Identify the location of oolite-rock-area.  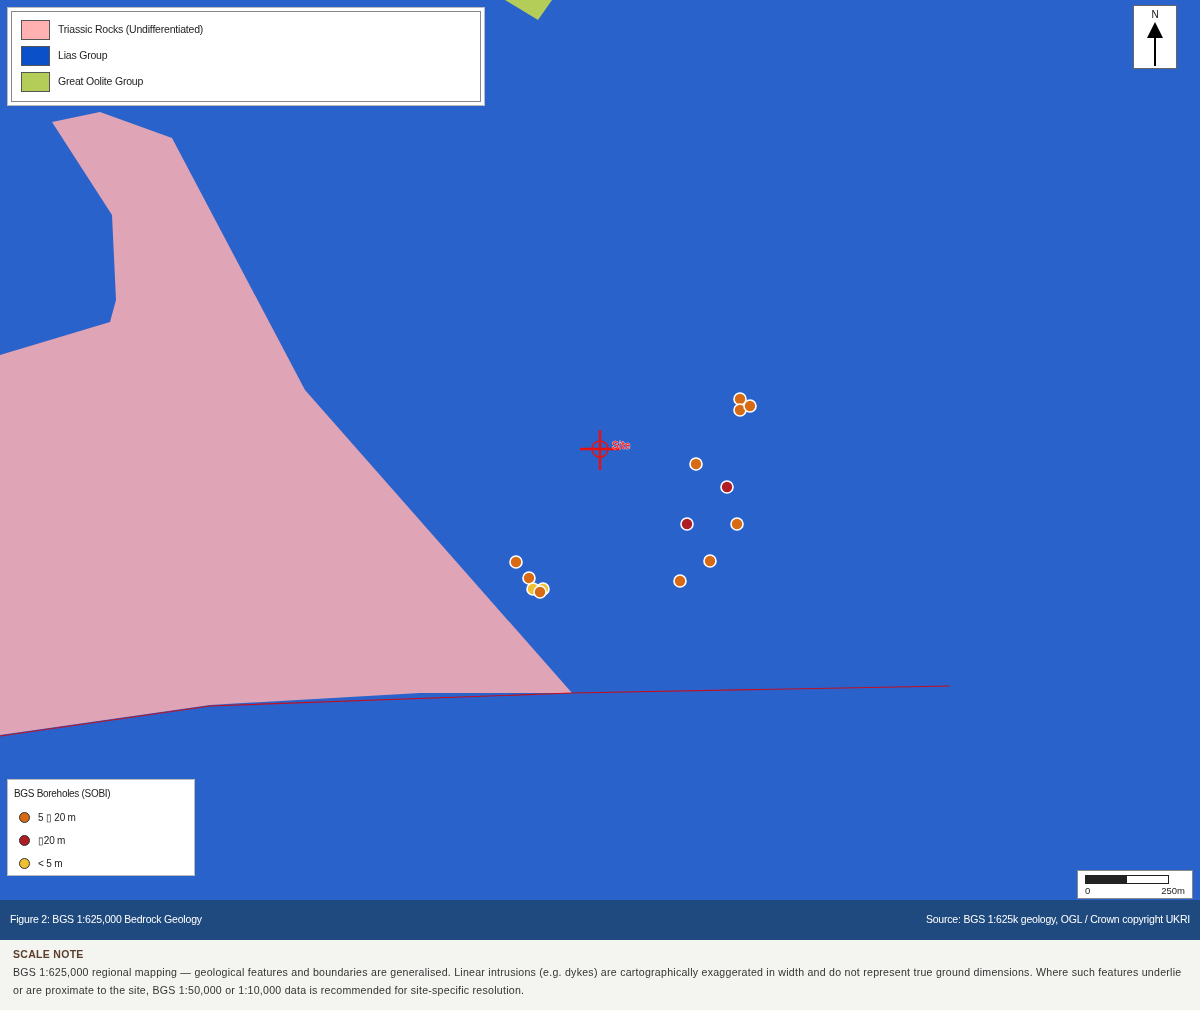
(528, 10).